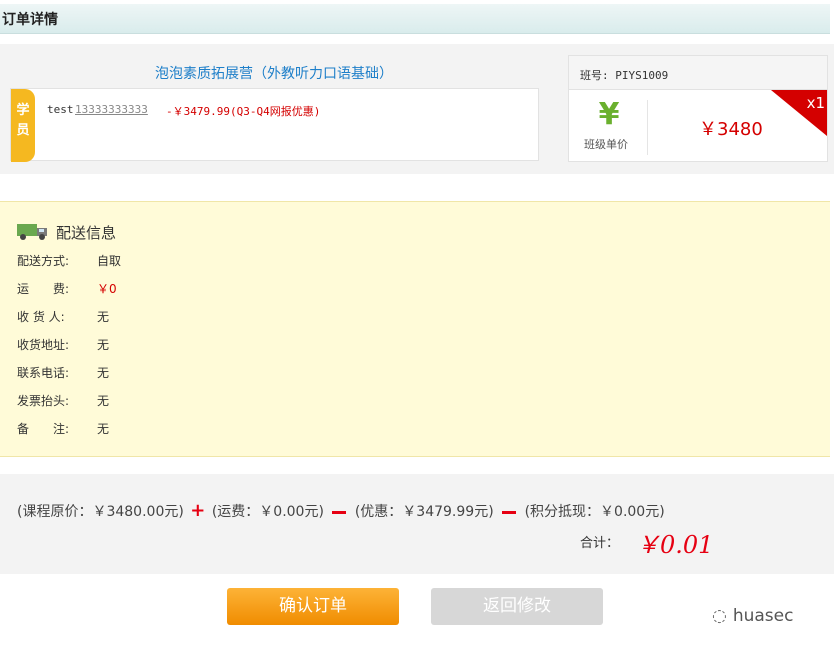  Describe the element at coordinates (43, 373) in the screenshot. I see `delivery-key: 联系电话:` at that location.